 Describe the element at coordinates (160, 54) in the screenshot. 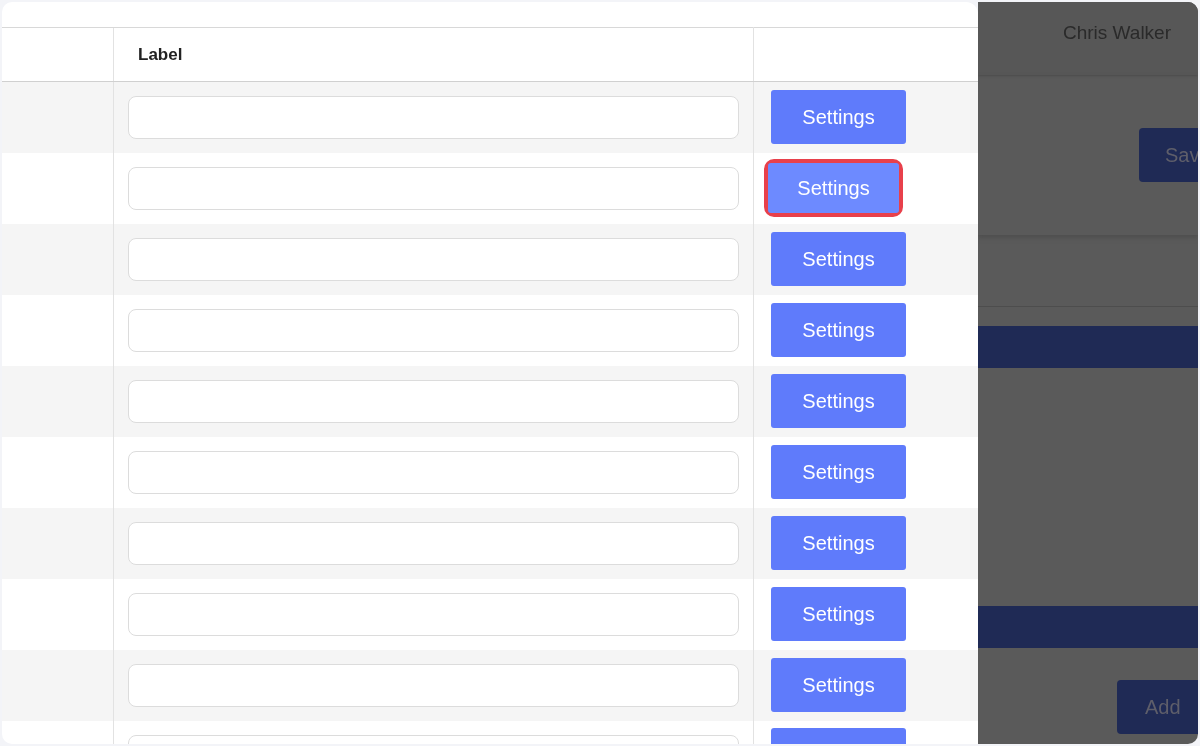

I see `column-header: Label` at that location.